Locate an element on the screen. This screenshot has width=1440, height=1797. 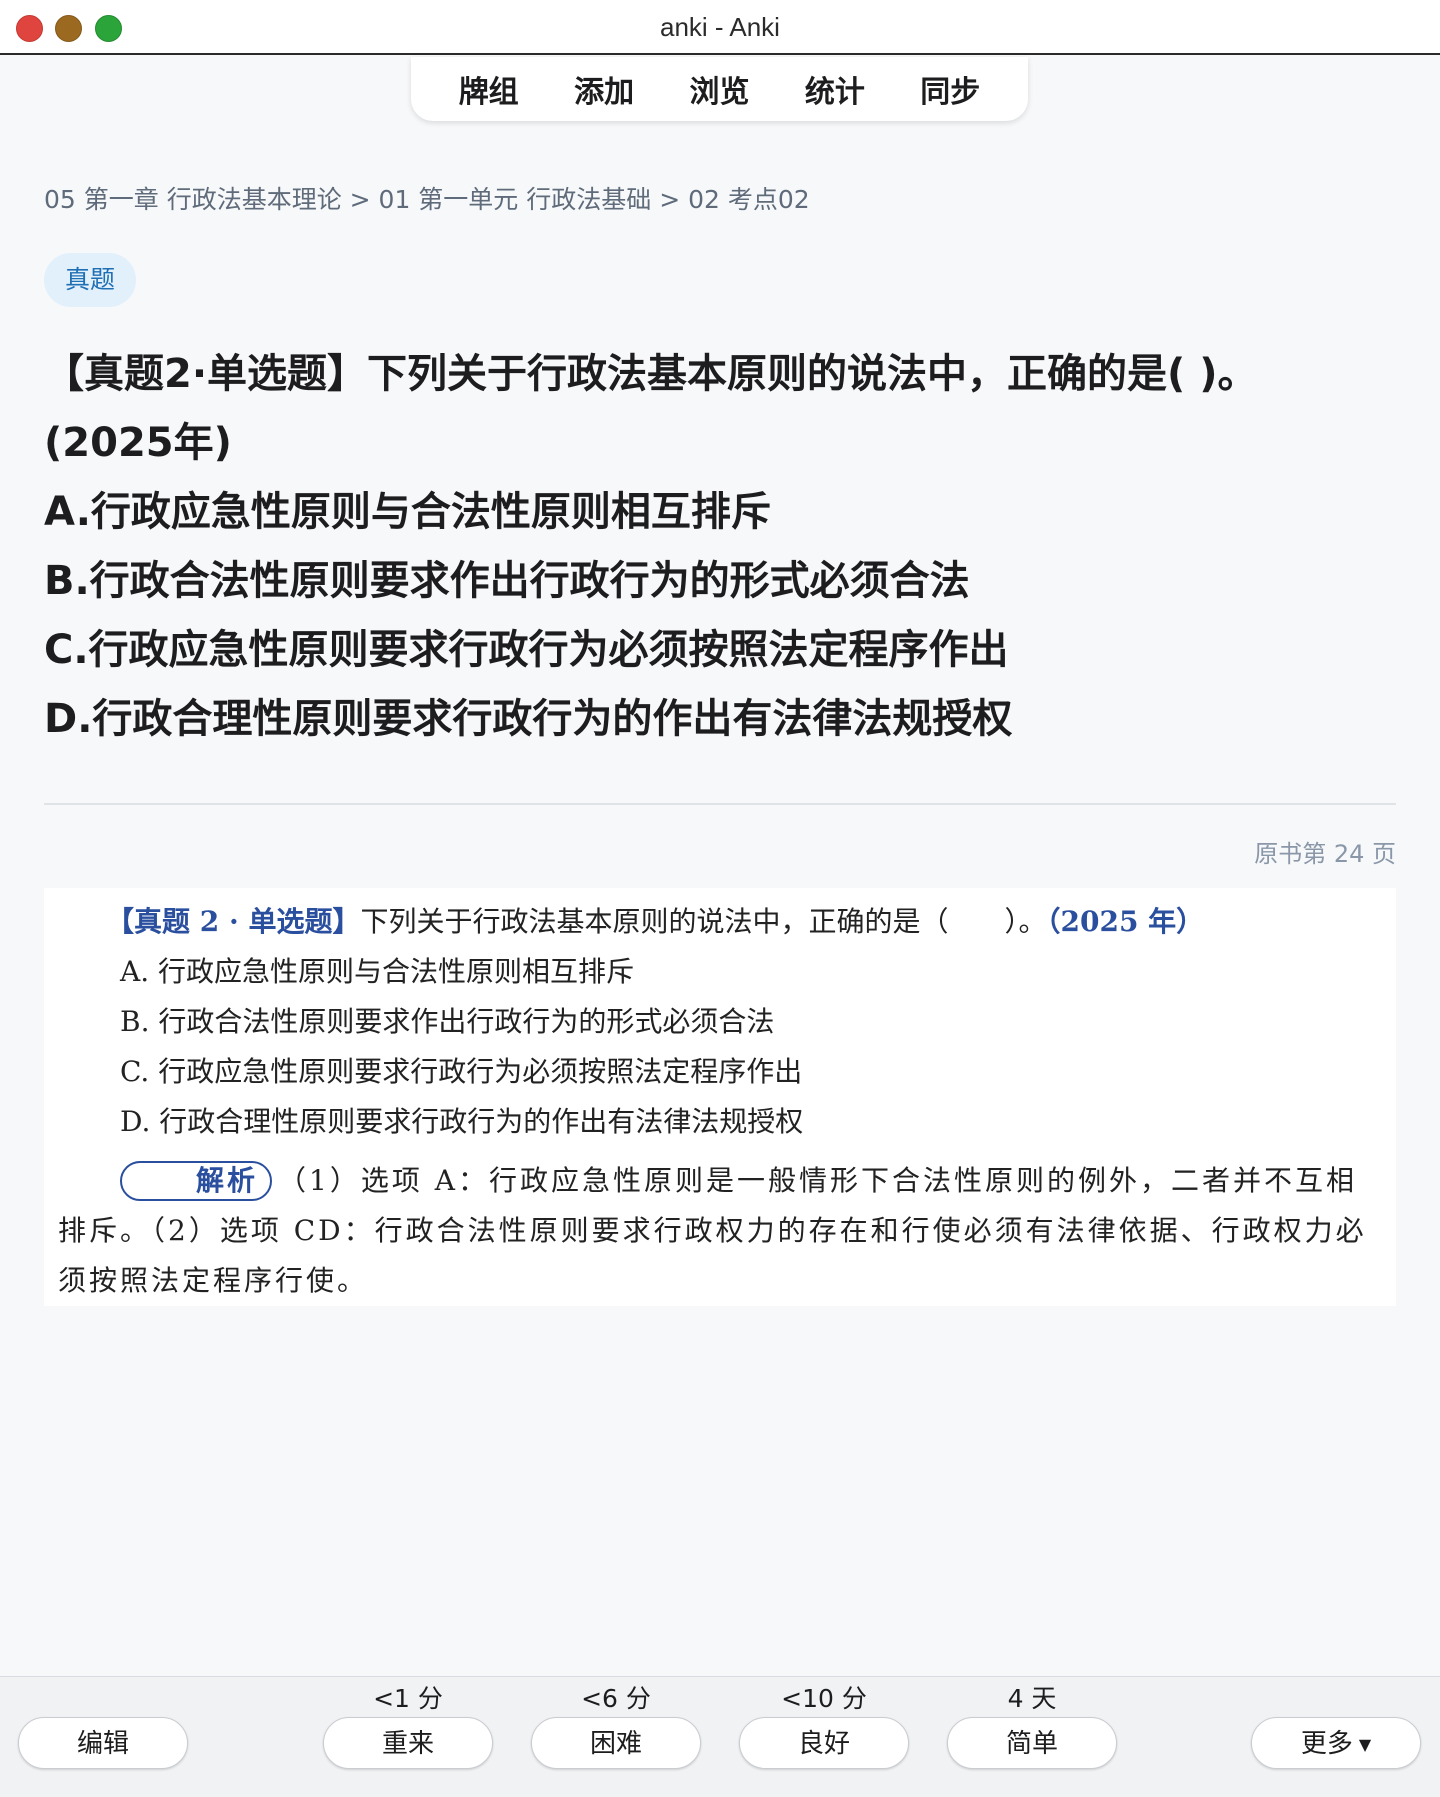
deck-breadcrumb: 05 第一章 行政法基本理论 > 01 第一单元 行政法基础 > 02 考点02 is located at coordinates (427, 199).